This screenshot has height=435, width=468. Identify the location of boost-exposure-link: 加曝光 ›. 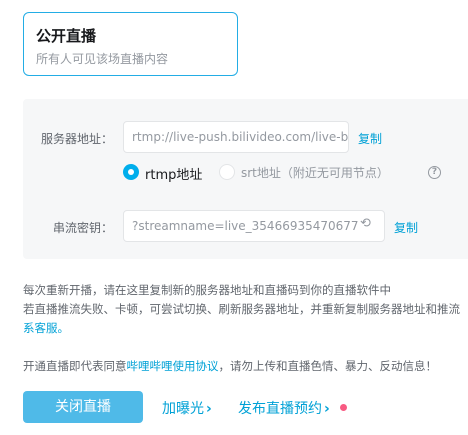
(187, 408).